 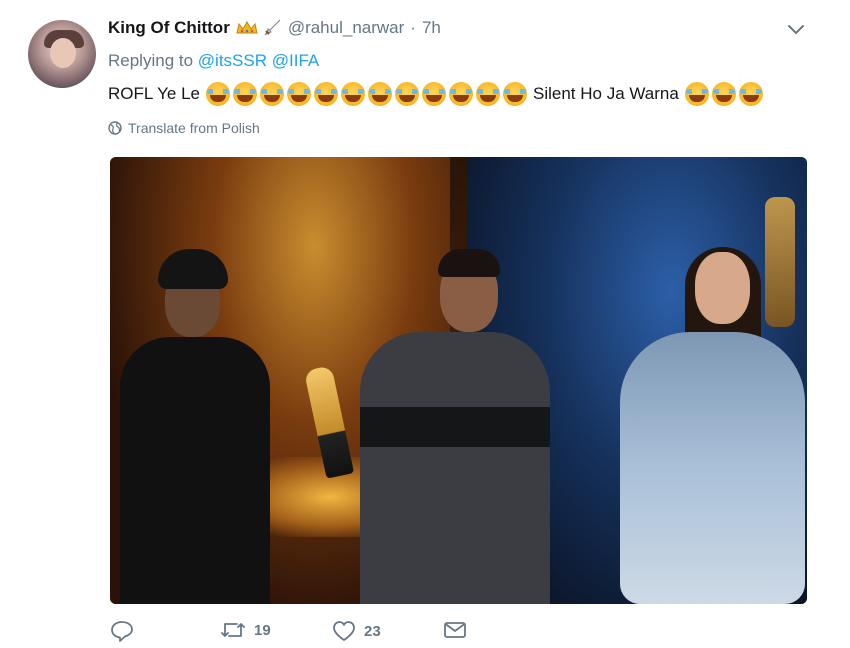 I want to click on retweet-button: 19, so click(x=245, y=630).